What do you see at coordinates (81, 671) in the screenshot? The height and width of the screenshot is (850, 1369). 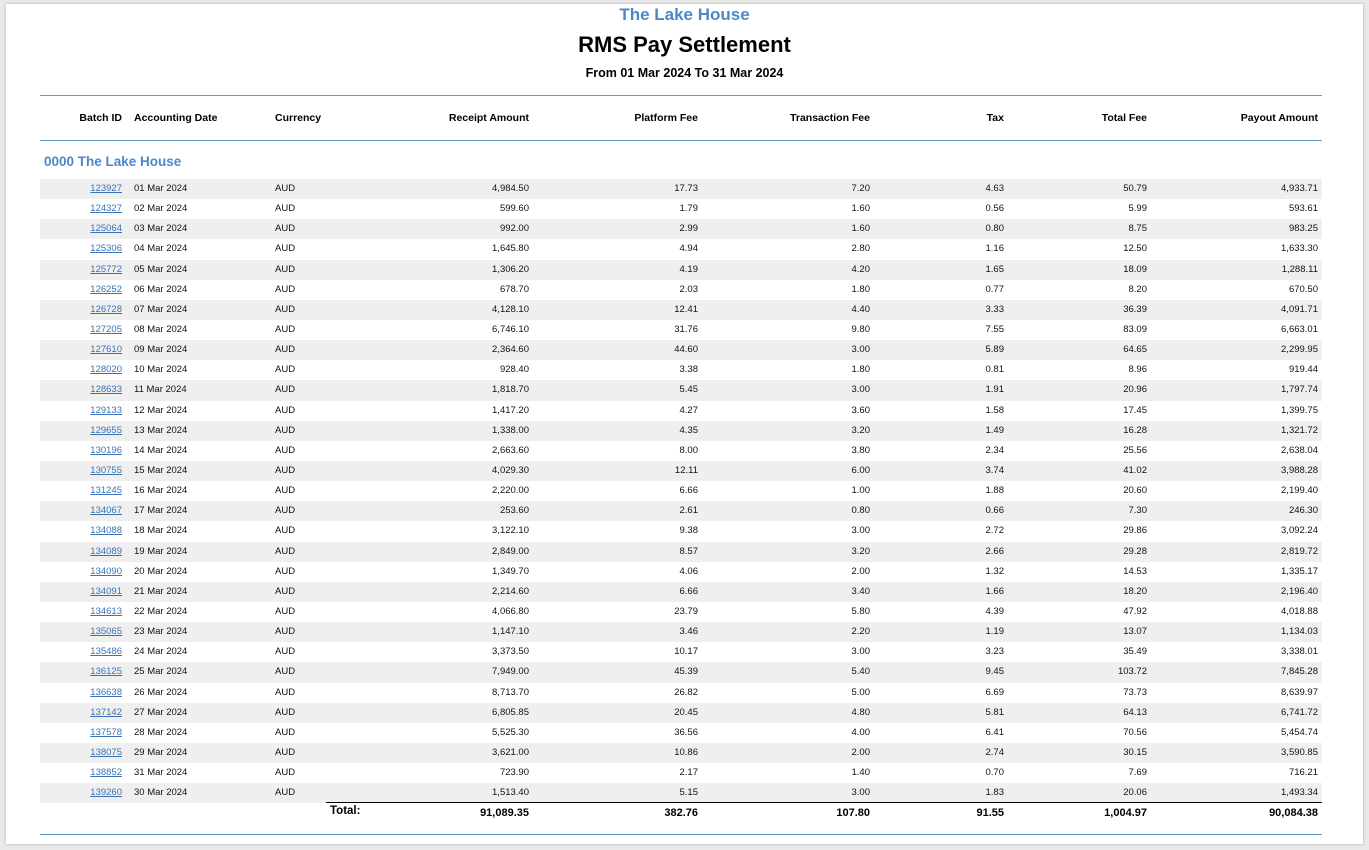 I see `batch-id-link: 136125` at bounding box center [81, 671].